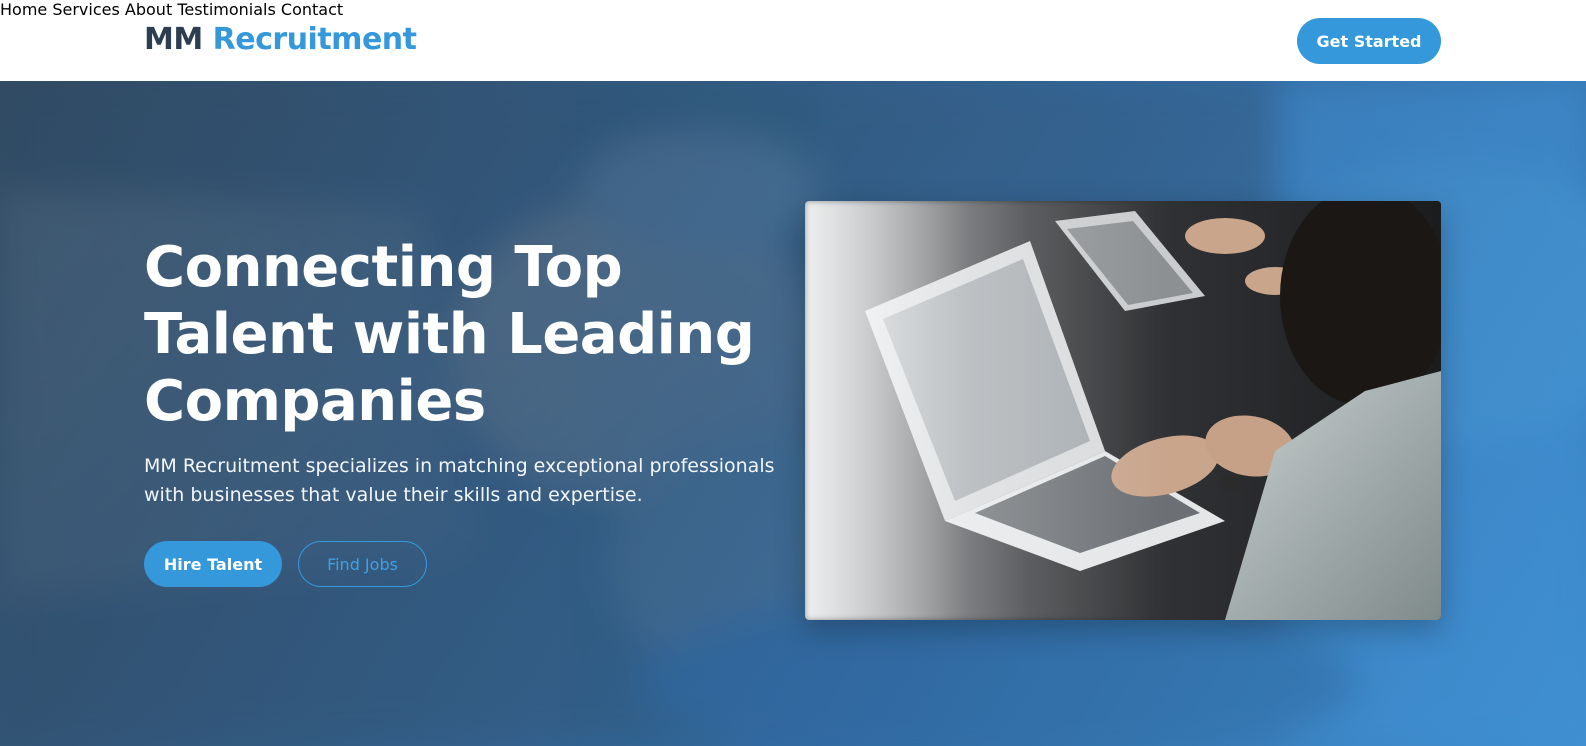 This screenshot has height=746, width=1586. I want to click on brand-name-part1: MM, so click(173, 39).